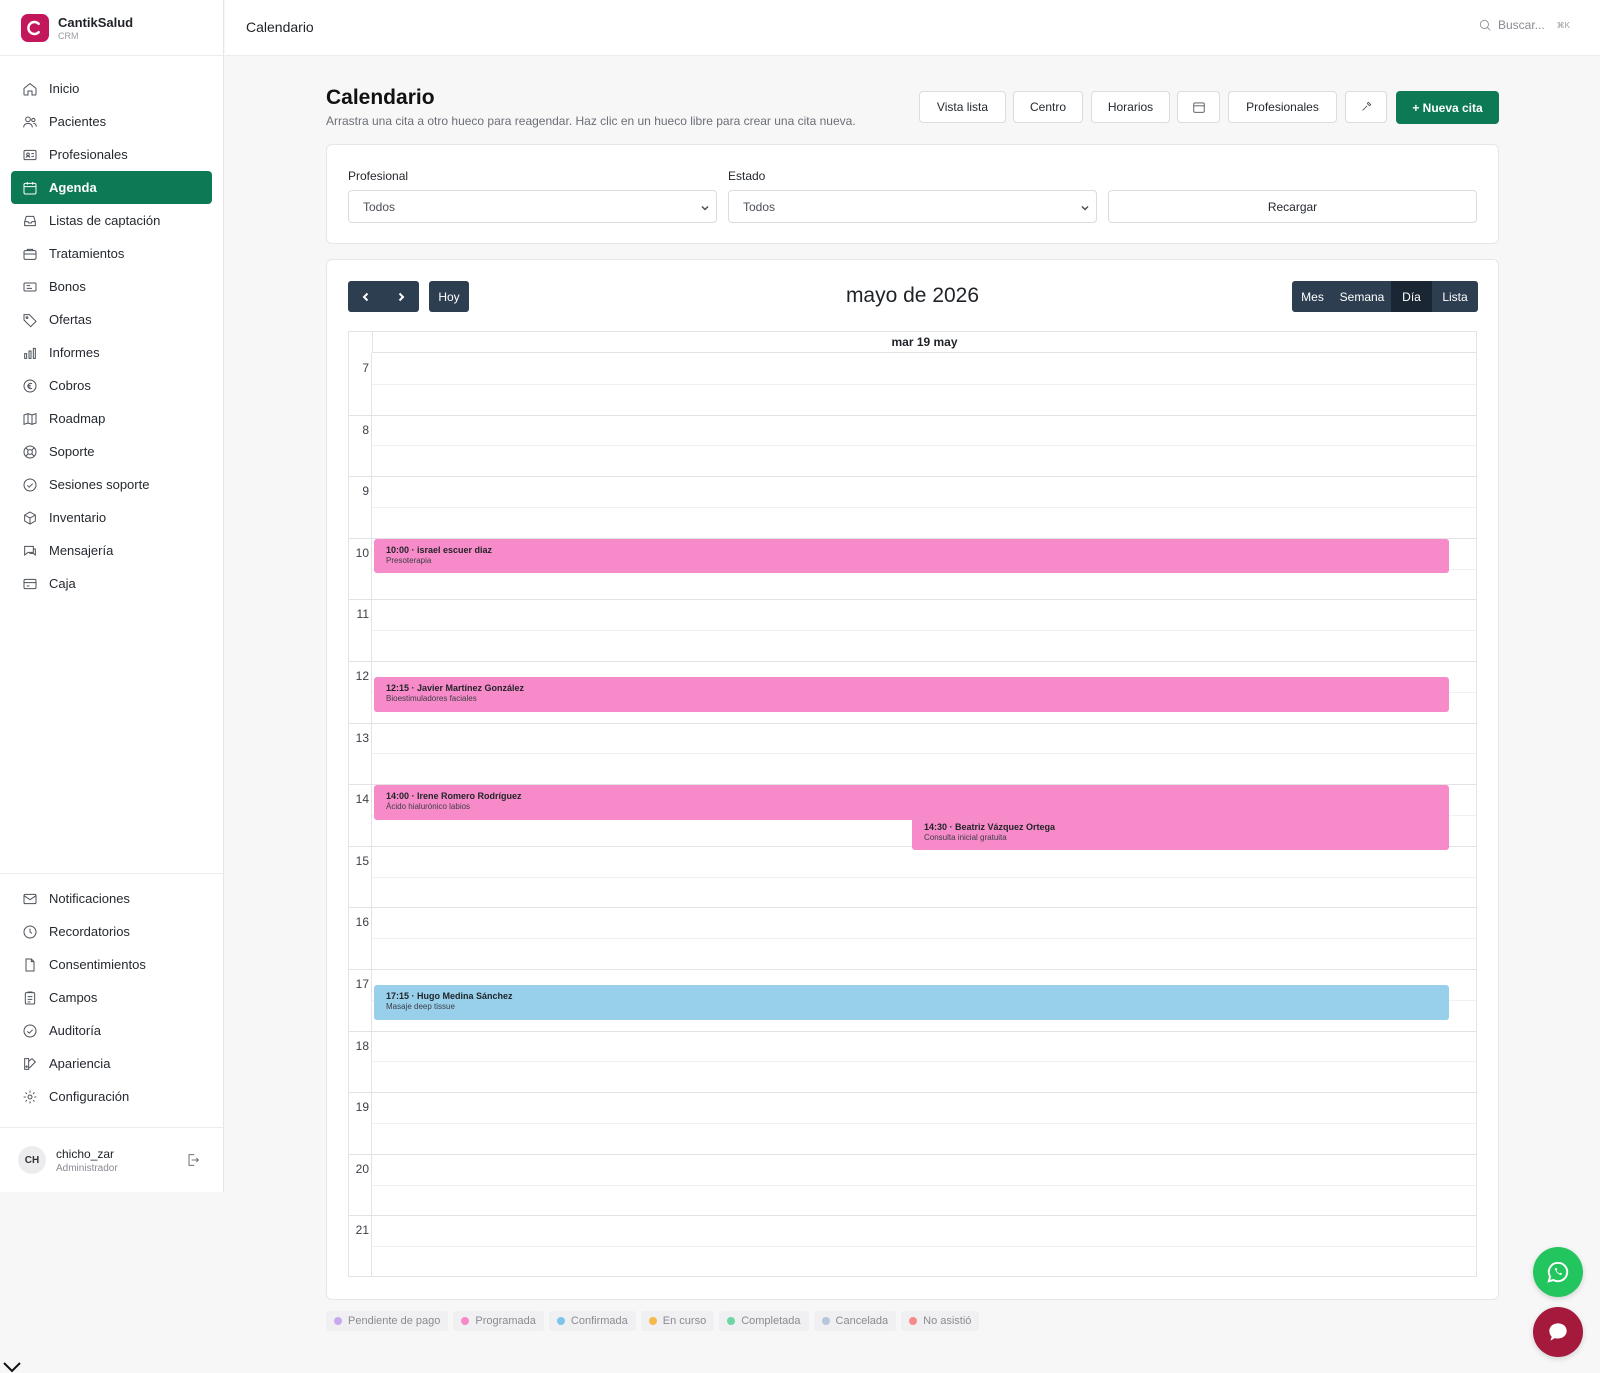 Image resolution: width=1600 pixels, height=1373 pixels. Describe the element at coordinates (111, 319) in the screenshot. I see `sidebar-item-ofertas: Ofertas` at that location.